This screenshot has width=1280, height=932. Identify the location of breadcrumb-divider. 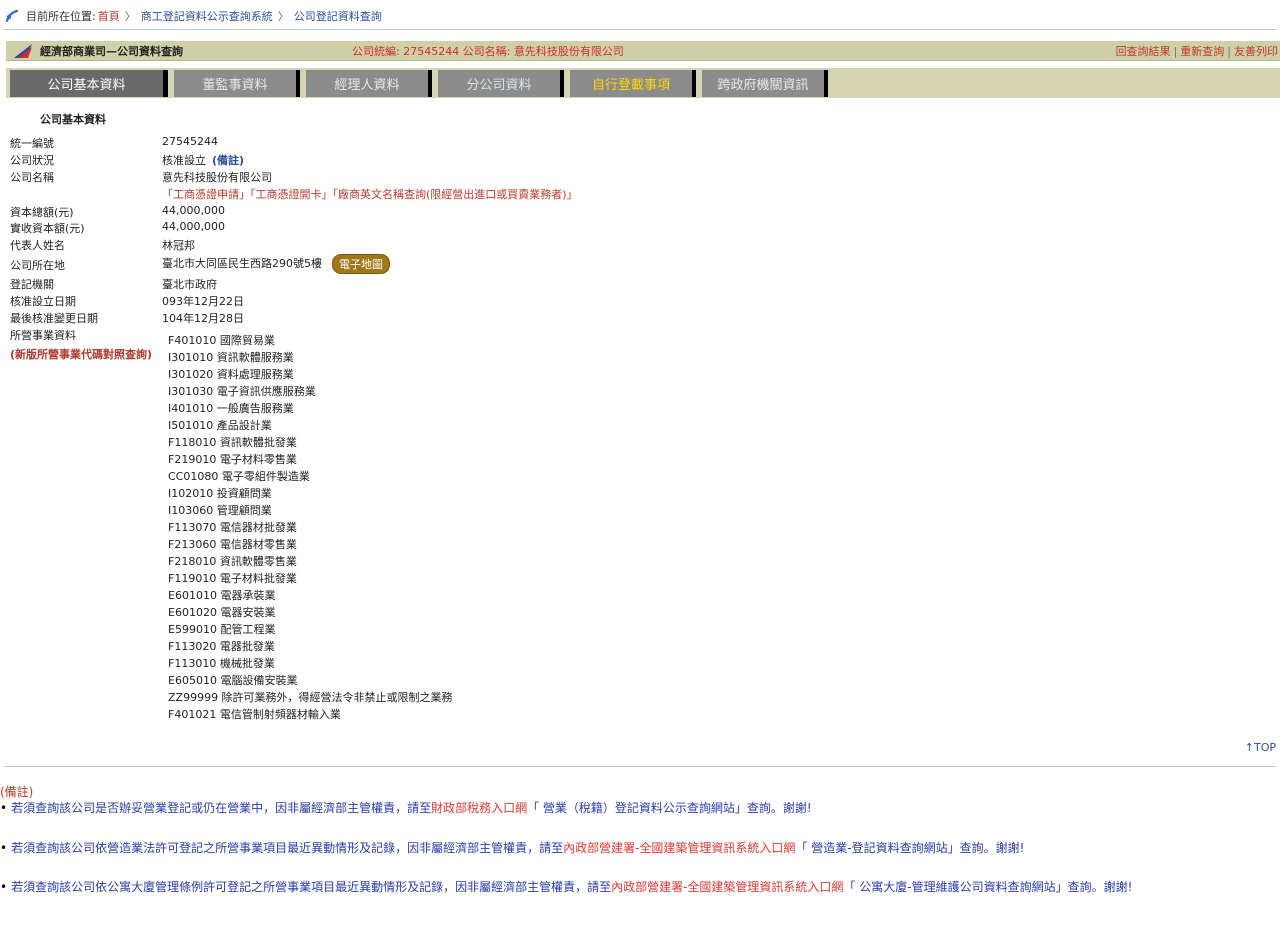
(640, 29).